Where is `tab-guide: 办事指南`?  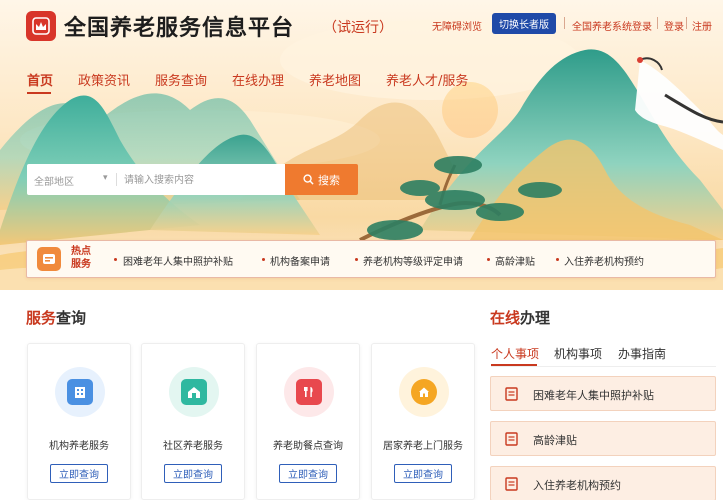
tab-guide: 办事指南 is located at coordinates (642, 353).